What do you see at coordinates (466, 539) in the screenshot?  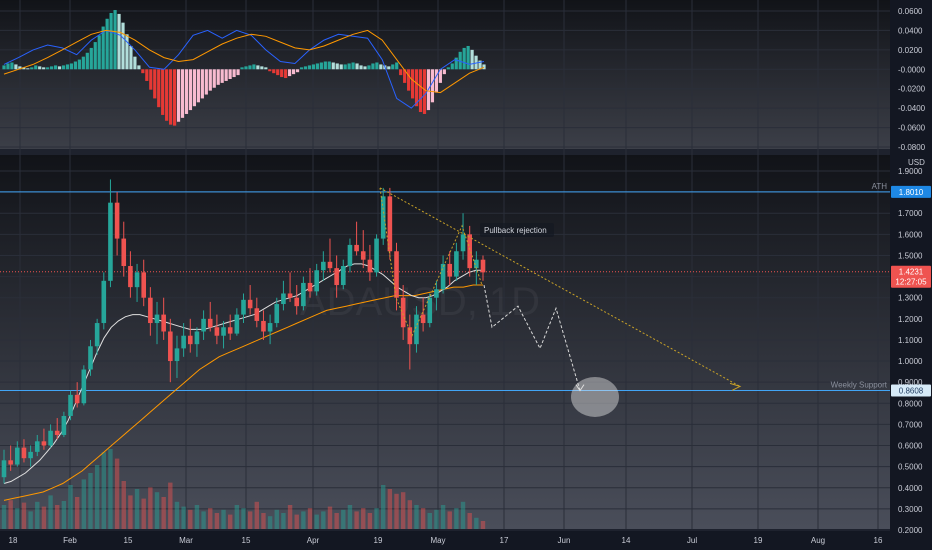 I see `time-axis` at bounding box center [466, 539].